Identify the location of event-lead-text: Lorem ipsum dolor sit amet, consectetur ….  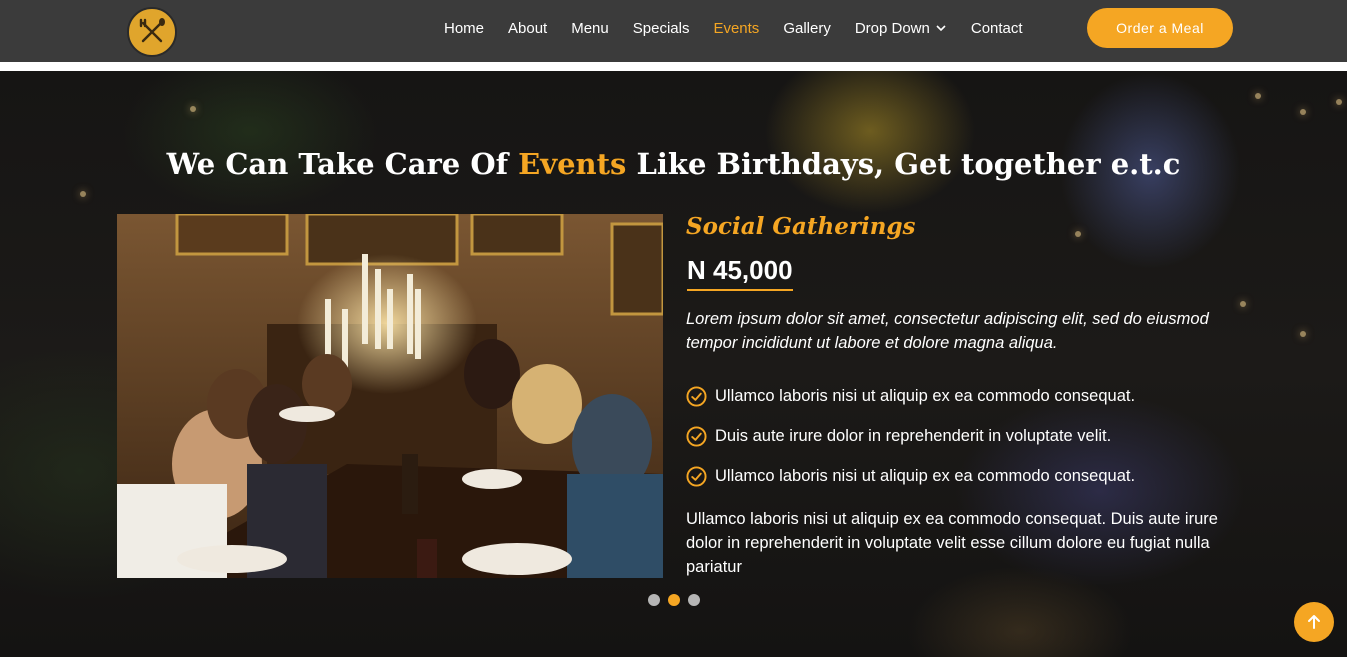
(947, 331).